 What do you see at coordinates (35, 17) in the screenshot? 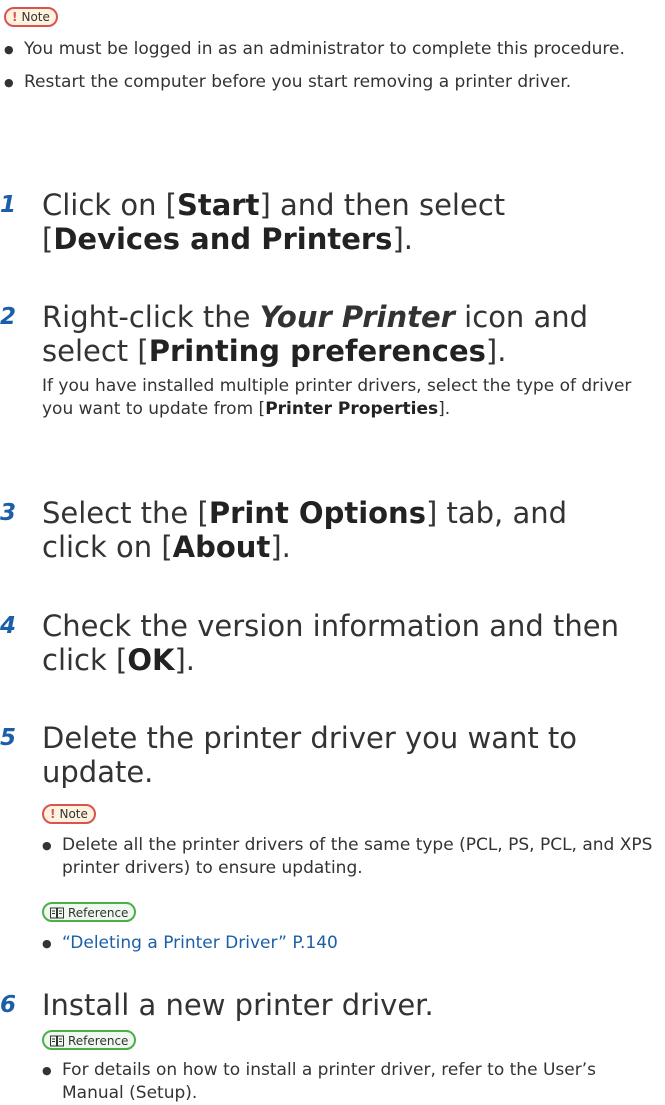
I see `note-label: Note` at bounding box center [35, 17].